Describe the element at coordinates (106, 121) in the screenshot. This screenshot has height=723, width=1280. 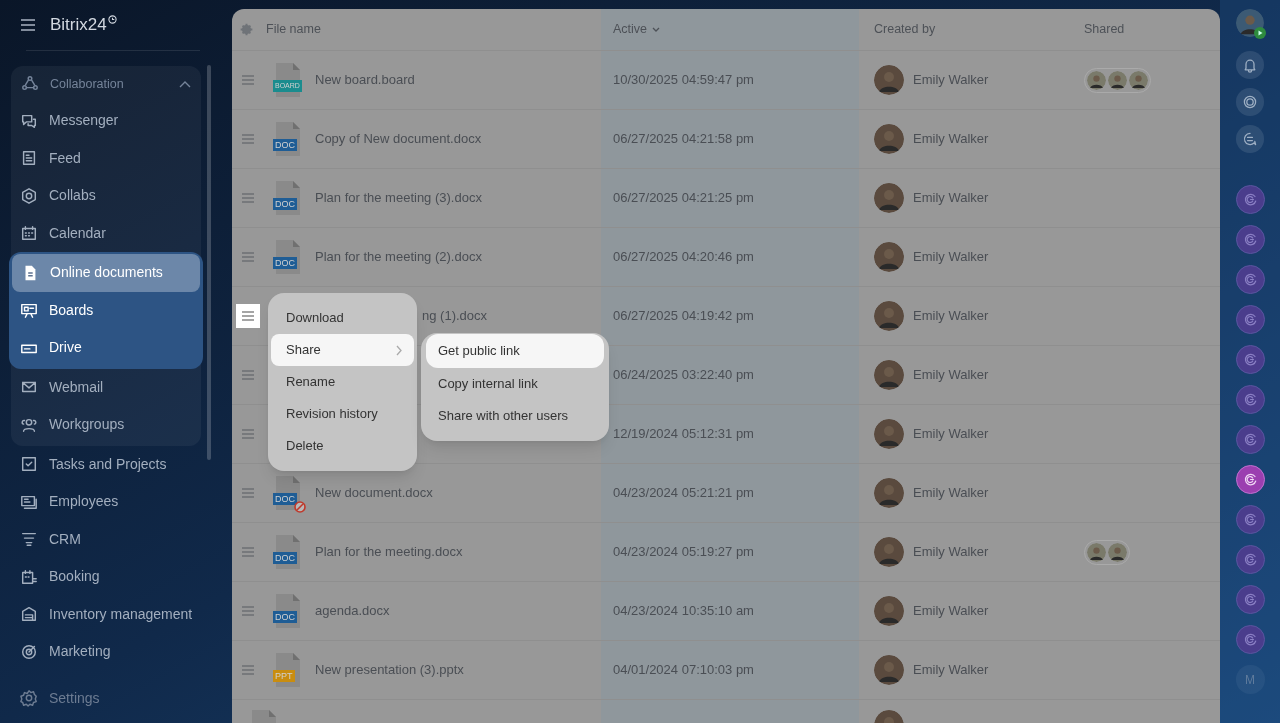
I see `sidebar-item: Messenger` at that location.